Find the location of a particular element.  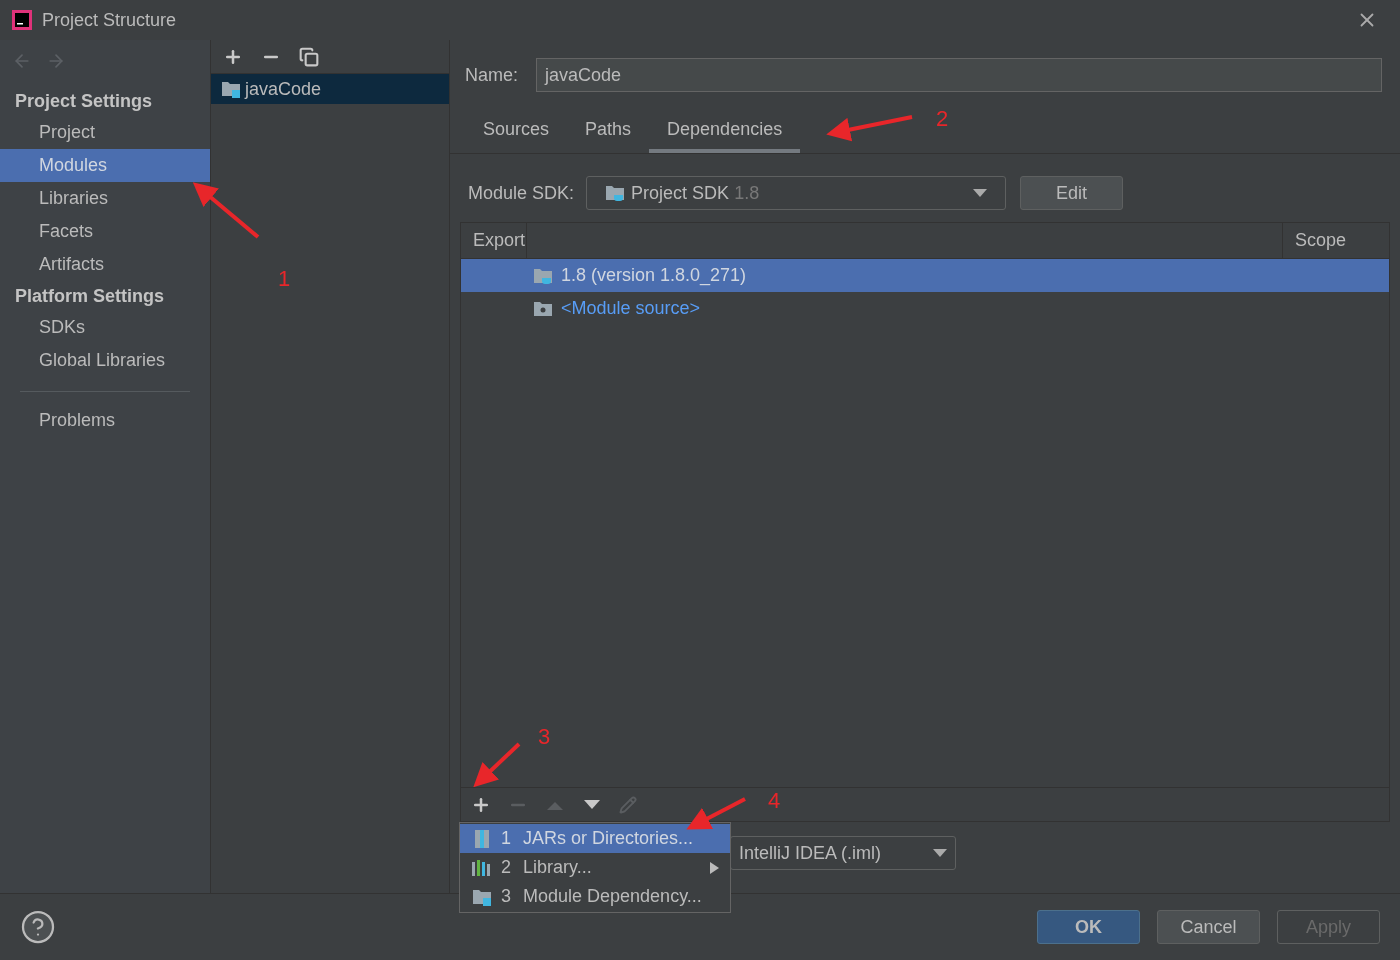

column-header: Scope is located at coordinates (1321, 240).